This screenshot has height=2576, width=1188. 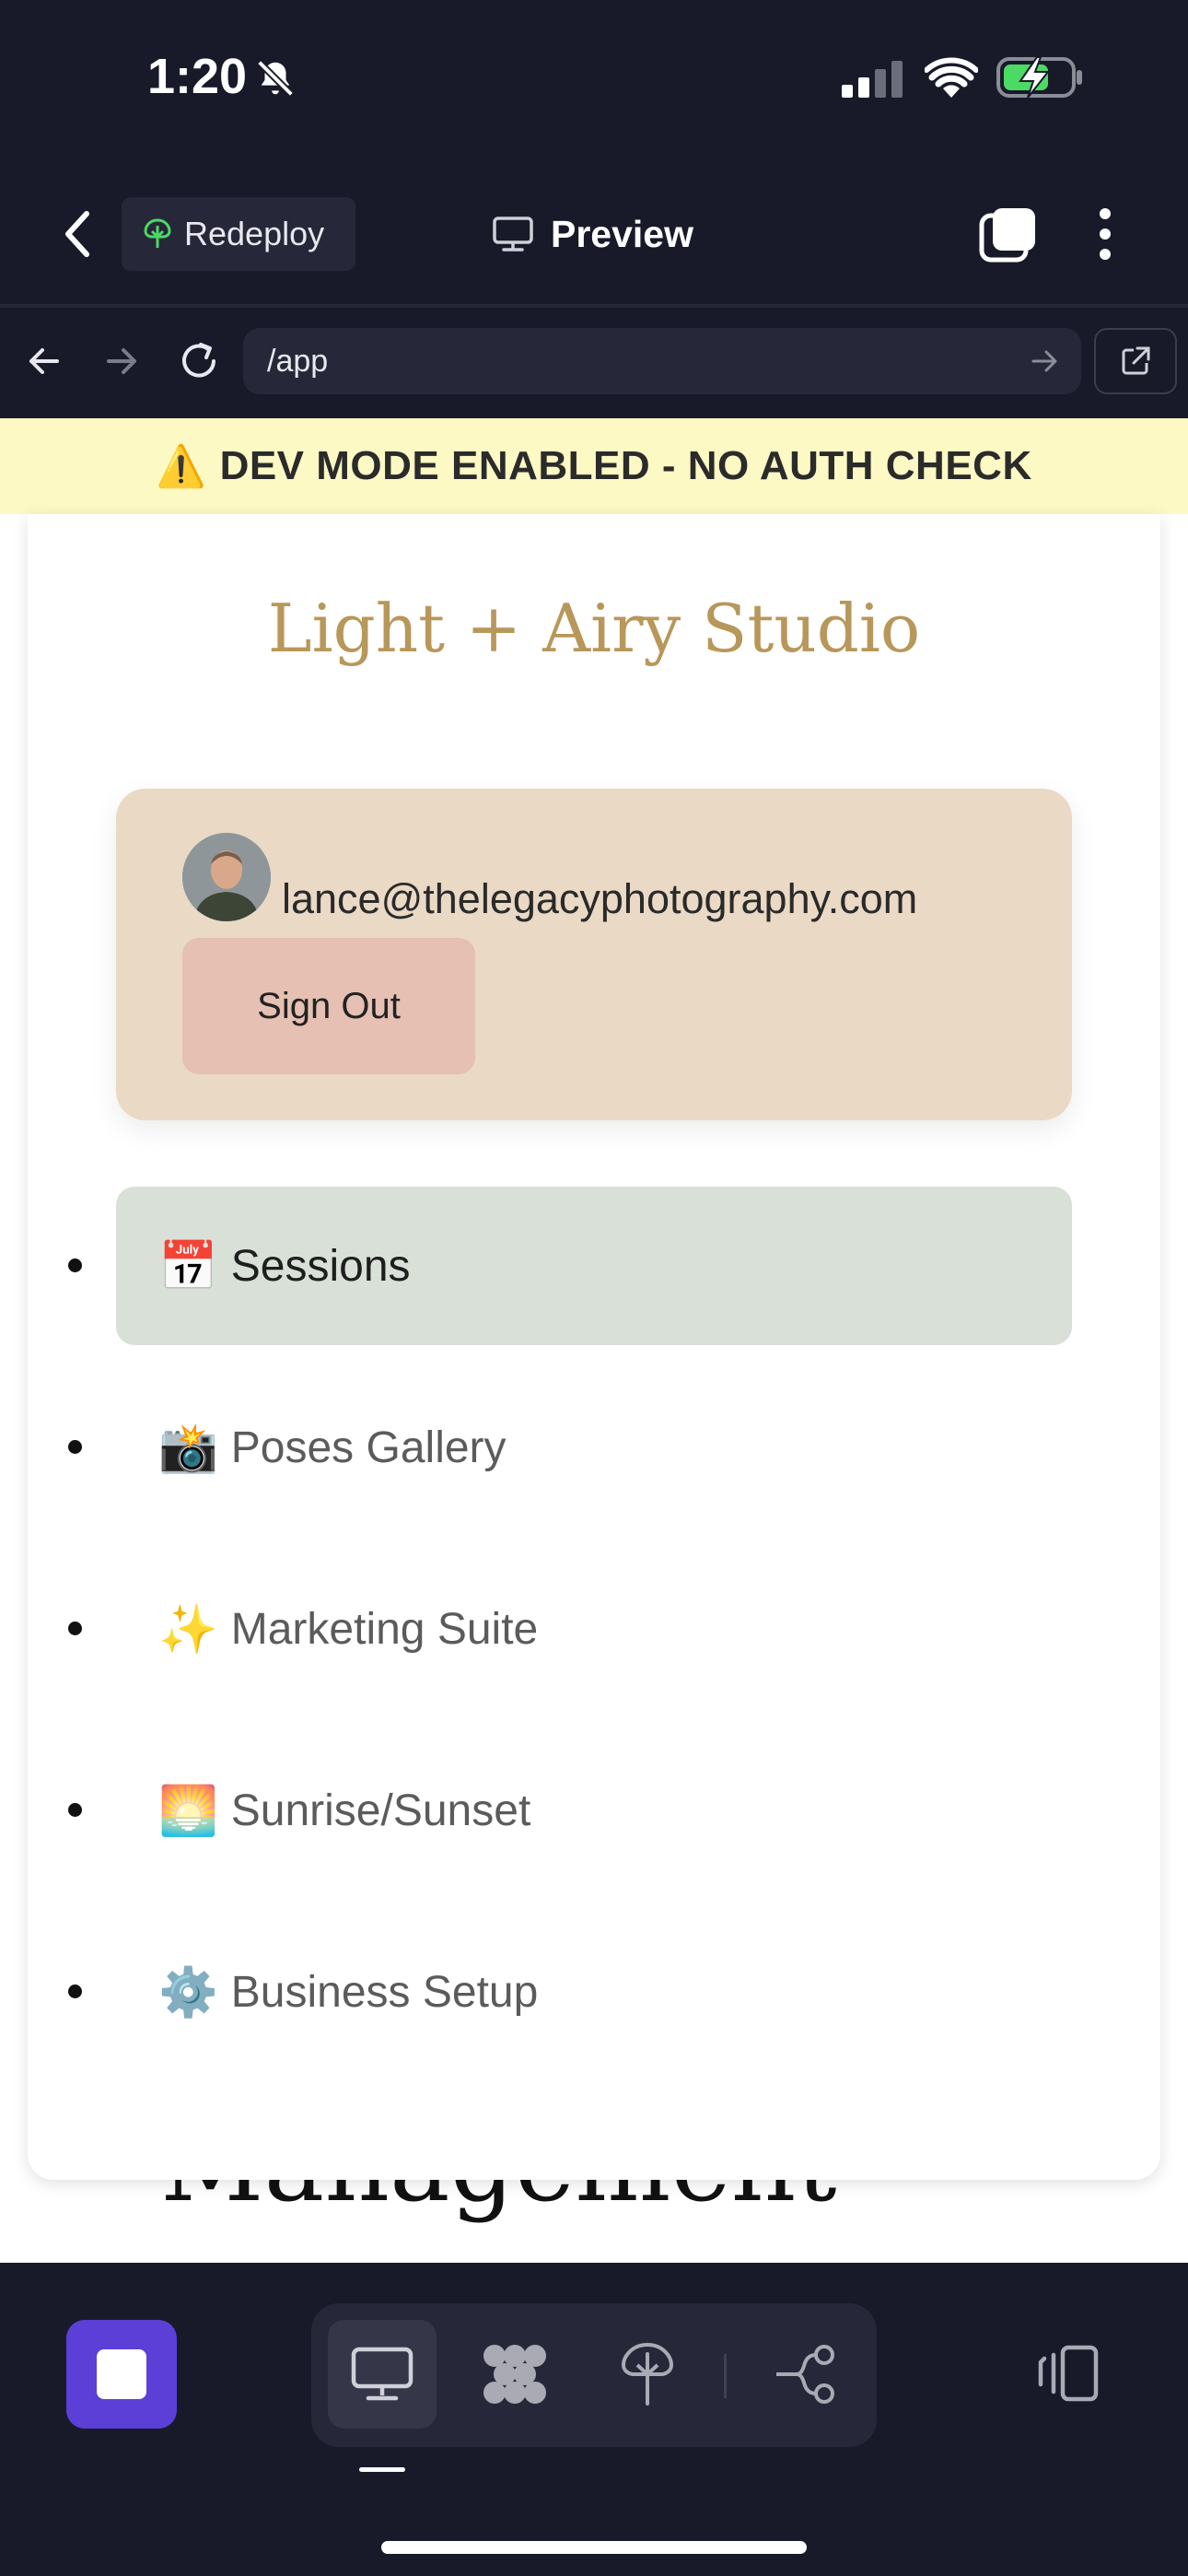 I want to click on stop-icon, so click(x=121, y=2374).